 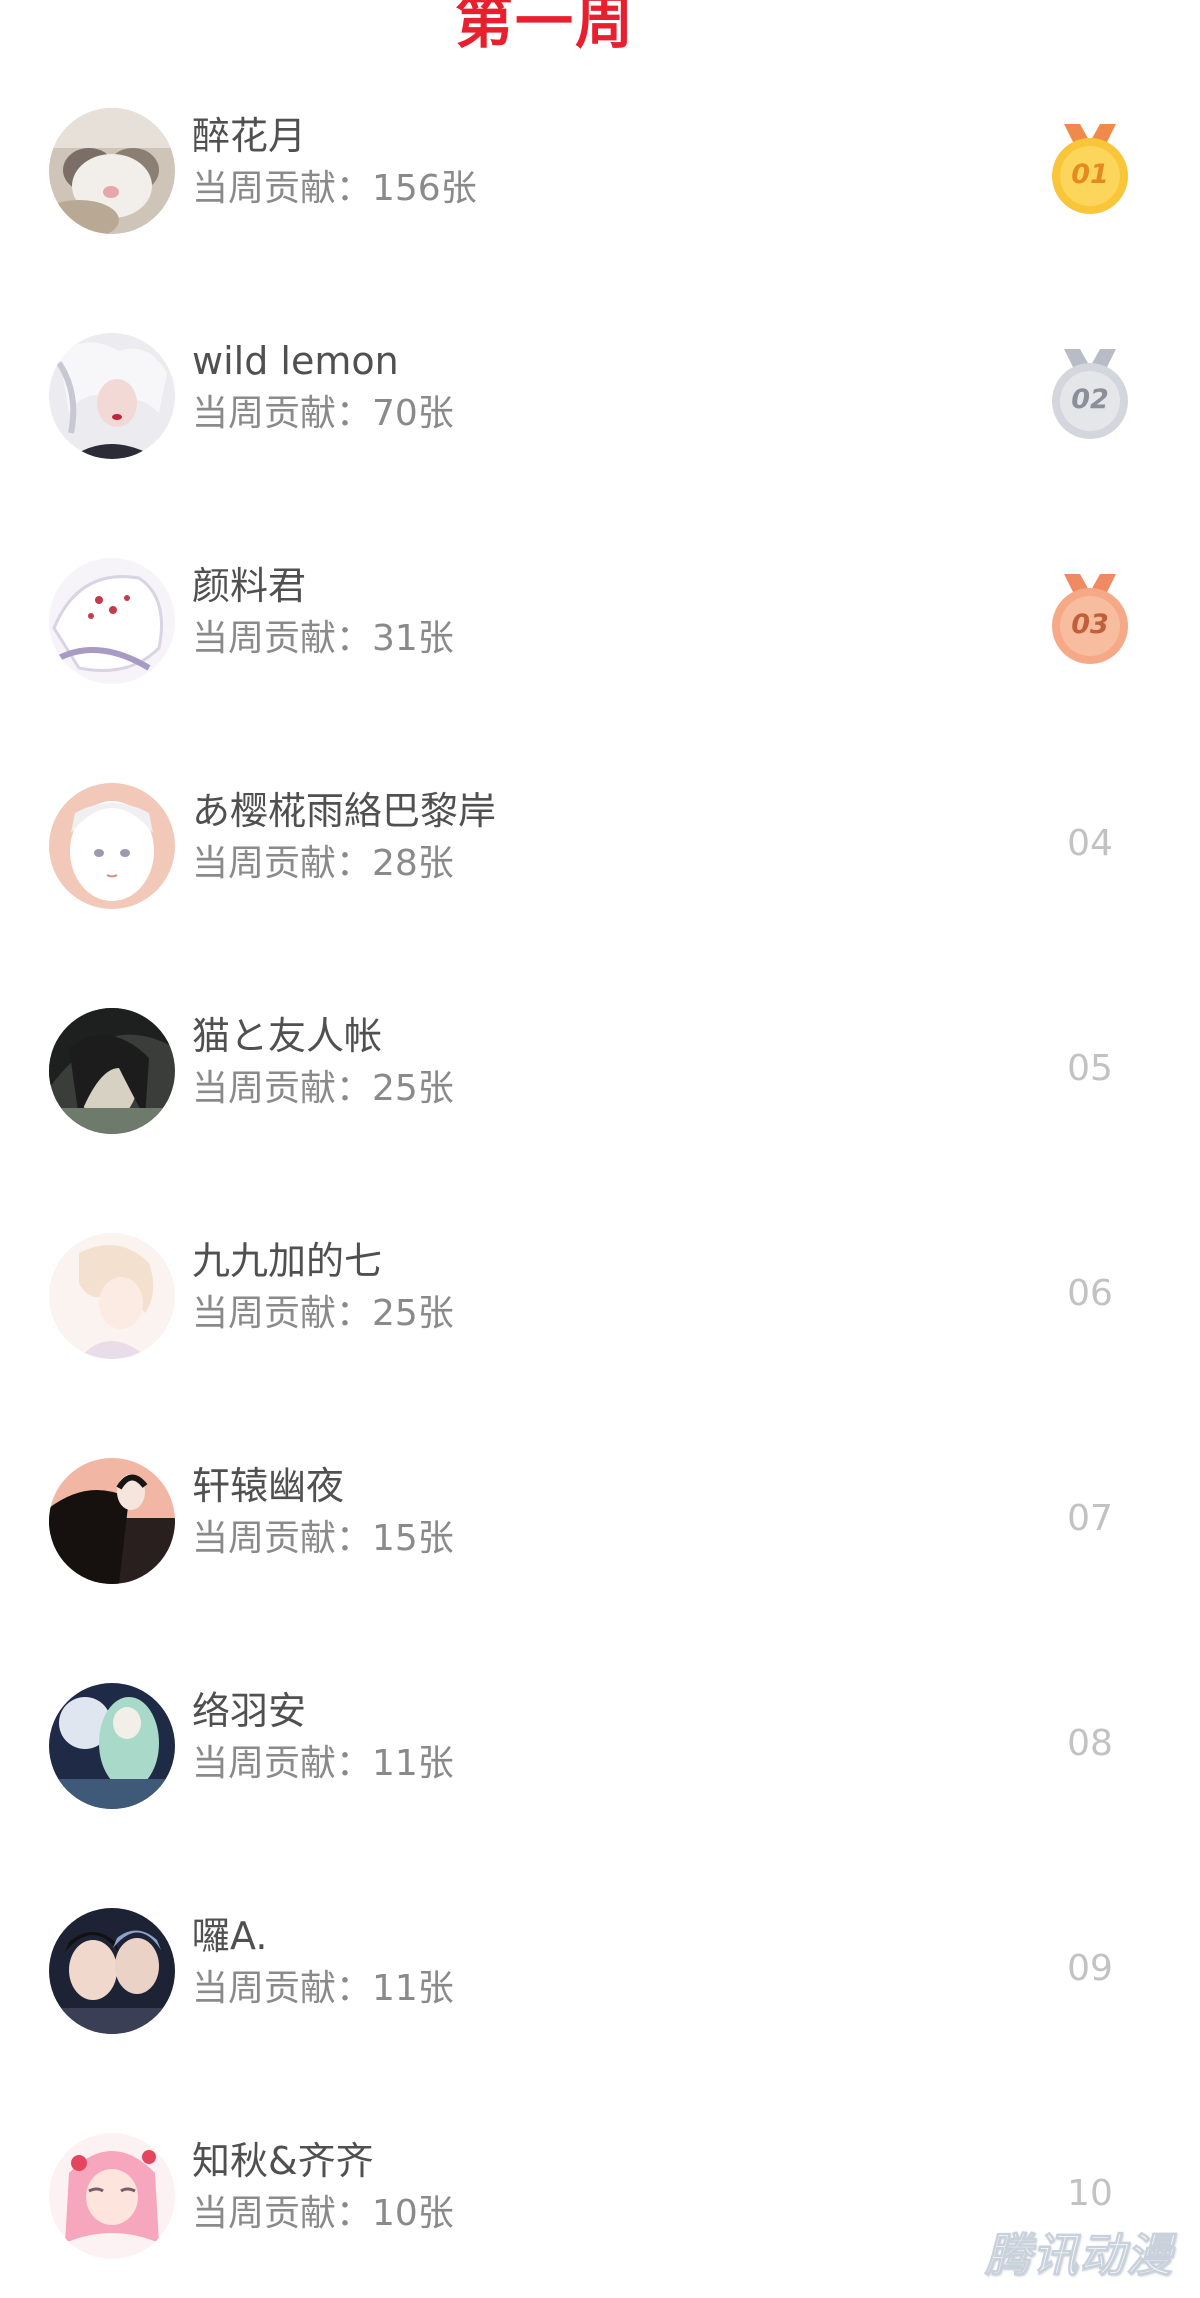 What do you see at coordinates (600, 1973) in the screenshot?
I see `ranking-row: 囉A. 当周贡献：11张 09` at bounding box center [600, 1973].